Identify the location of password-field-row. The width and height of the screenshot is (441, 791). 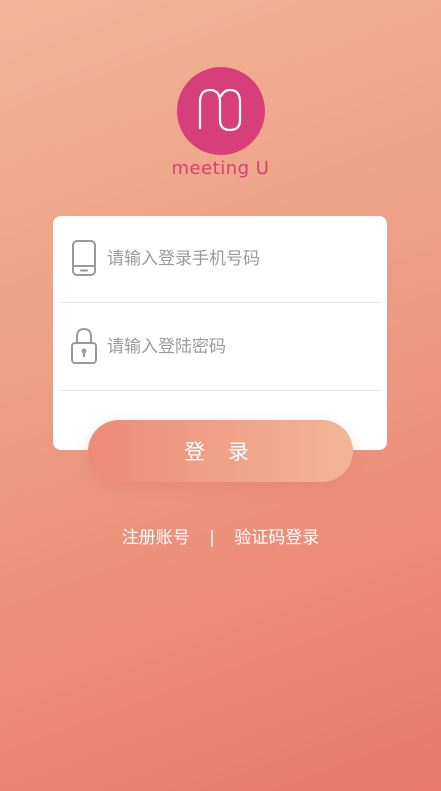
(220, 347).